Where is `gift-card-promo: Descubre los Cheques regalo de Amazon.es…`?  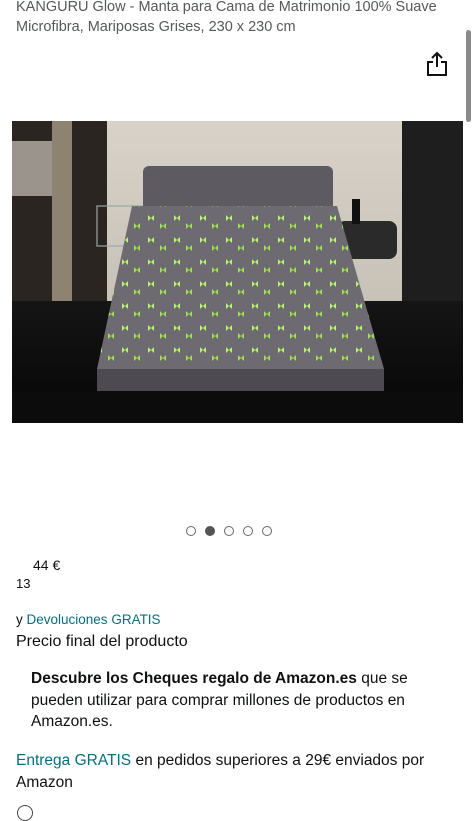
gift-card-promo: Descubre los Cheques regalo de Amazon.es… is located at coordinates (241, 700).